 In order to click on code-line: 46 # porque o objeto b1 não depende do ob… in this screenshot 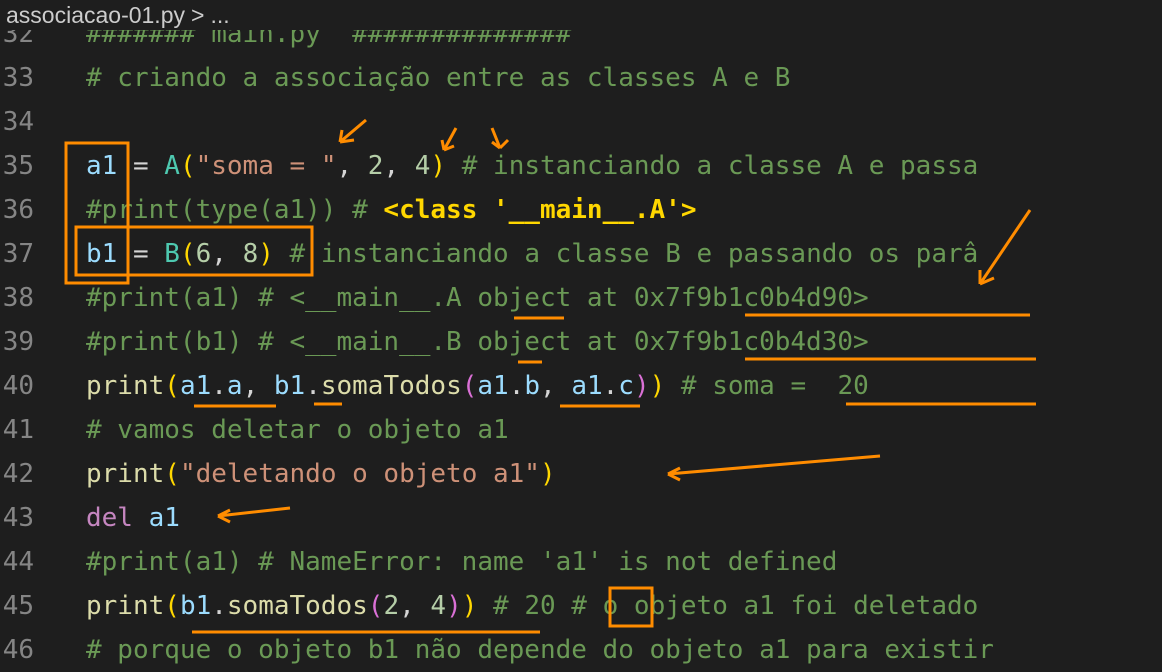, I will do `click(581, 650)`.